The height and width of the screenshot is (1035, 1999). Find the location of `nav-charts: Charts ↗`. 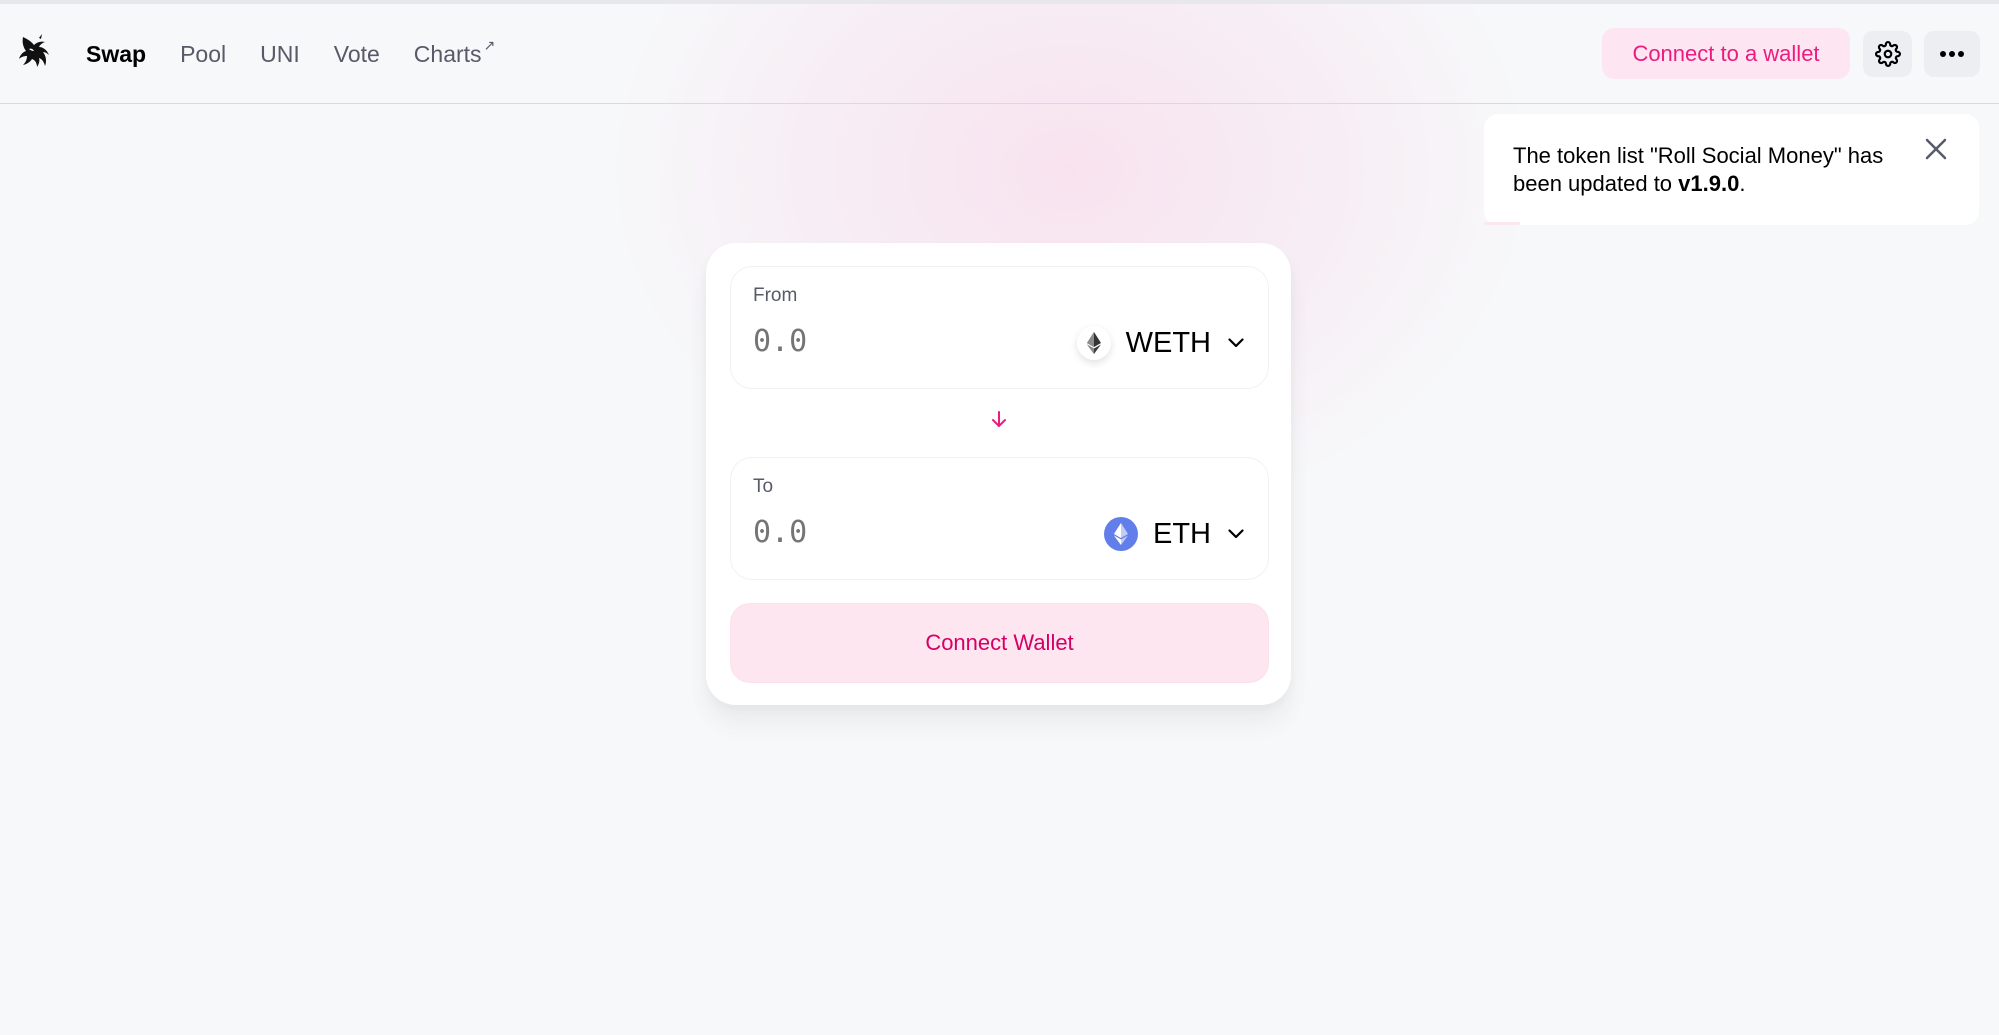

nav-charts: Charts ↗ is located at coordinates (454, 52).